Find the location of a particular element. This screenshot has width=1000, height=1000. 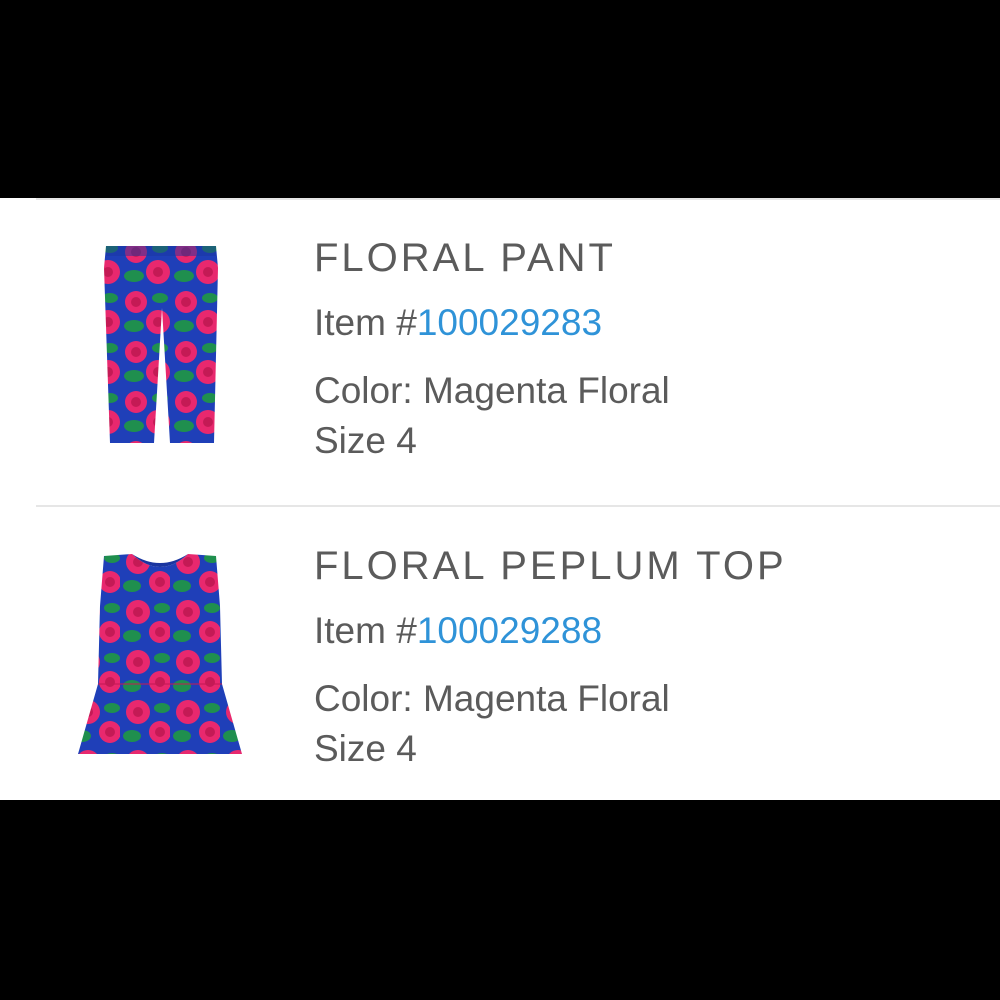

floral-peplum-top-image is located at coordinates (160, 653).